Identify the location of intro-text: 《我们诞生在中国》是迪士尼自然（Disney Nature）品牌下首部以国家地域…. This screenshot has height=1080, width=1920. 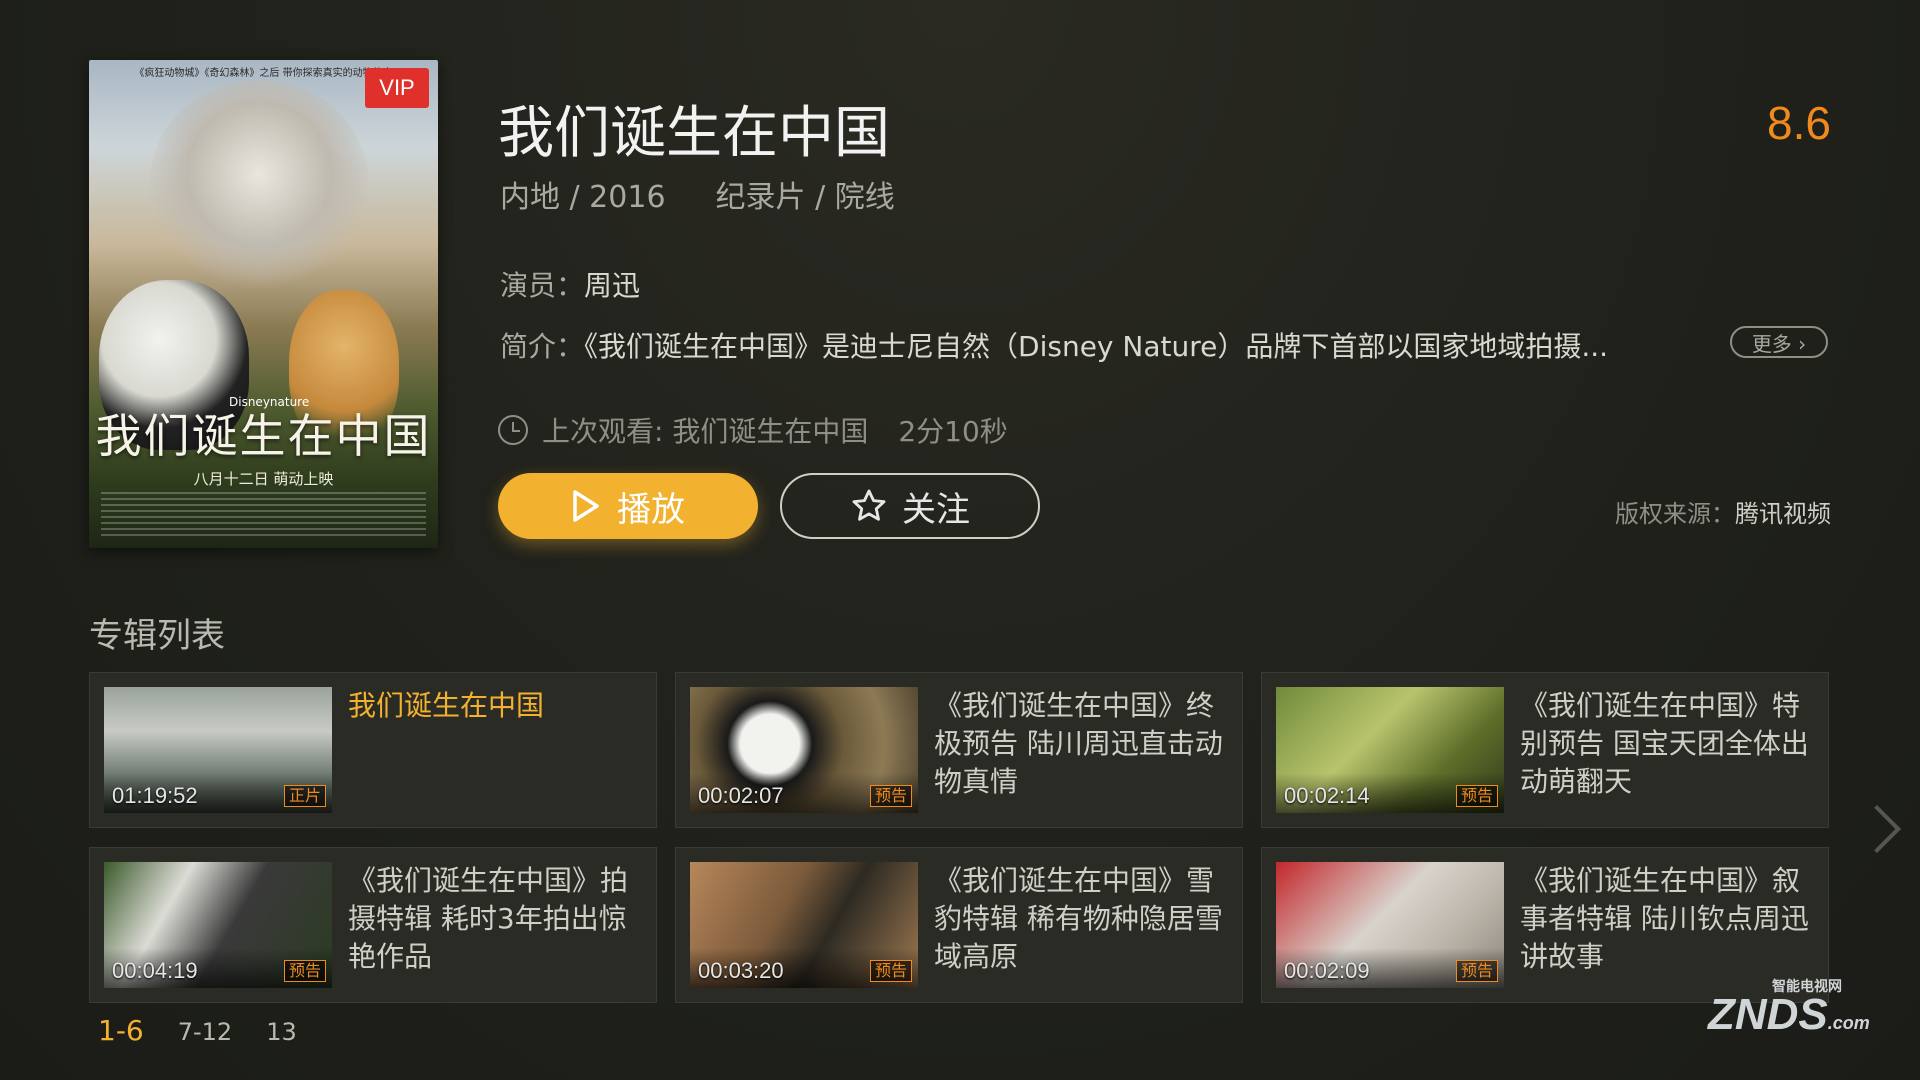
(1096, 346).